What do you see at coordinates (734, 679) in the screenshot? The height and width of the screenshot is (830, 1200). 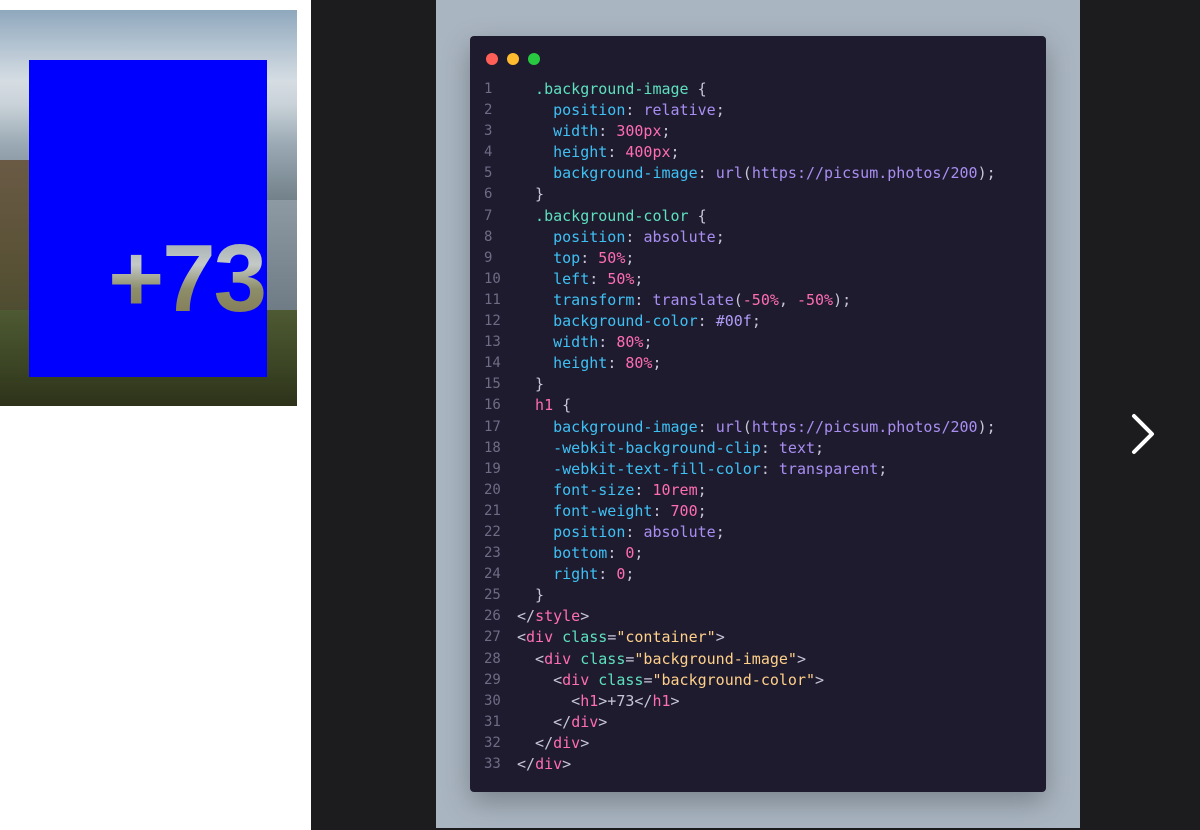 I see `code-token: "background-color"` at bounding box center [734, 679].